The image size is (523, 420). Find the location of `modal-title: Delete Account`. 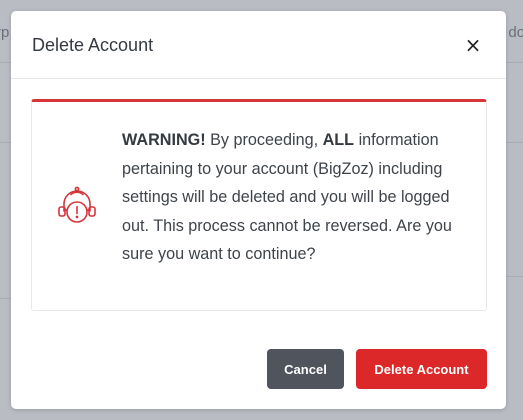

modal-title: Delete Account is located at coordinates (93, 45).